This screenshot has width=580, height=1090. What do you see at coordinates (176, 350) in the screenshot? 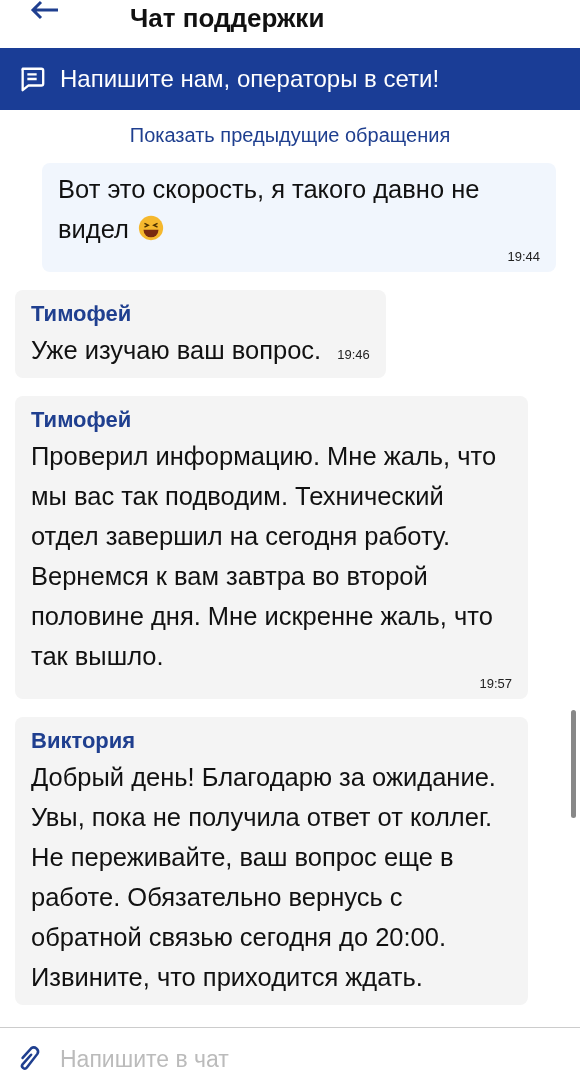
I see `message-text: Уже изучаю ваш вопрос.` at bounding box center [176, 350].